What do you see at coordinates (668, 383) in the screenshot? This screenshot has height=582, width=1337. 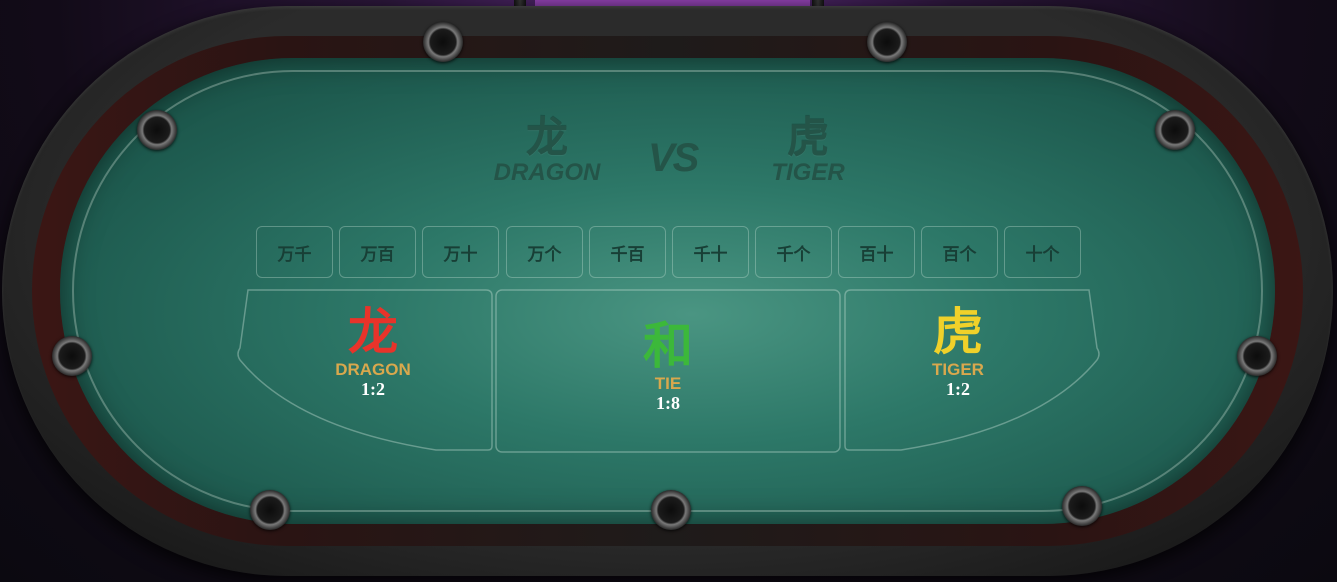 I see `tie-zone-en: TIE` at bounding box center [668, 383].